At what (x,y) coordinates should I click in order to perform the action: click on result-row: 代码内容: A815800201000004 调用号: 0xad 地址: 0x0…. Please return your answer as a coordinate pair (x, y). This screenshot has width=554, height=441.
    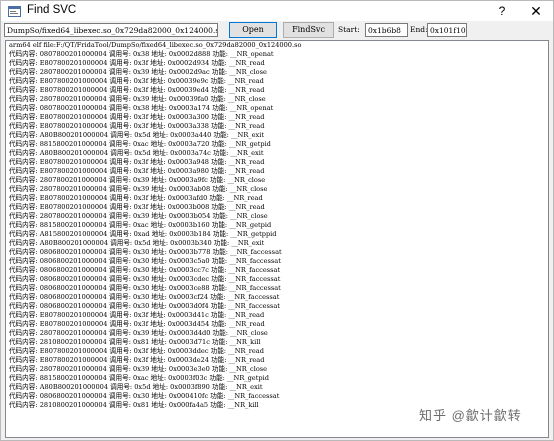
    Looking at the image, I should click on (143, 234).